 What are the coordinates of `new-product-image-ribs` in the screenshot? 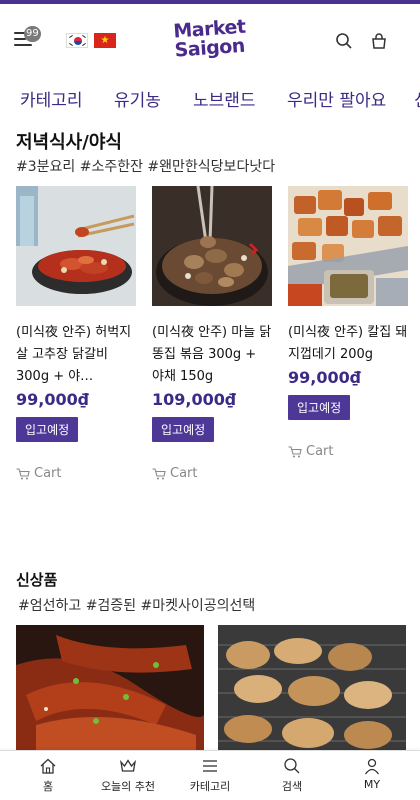 It's located at (110, 690).